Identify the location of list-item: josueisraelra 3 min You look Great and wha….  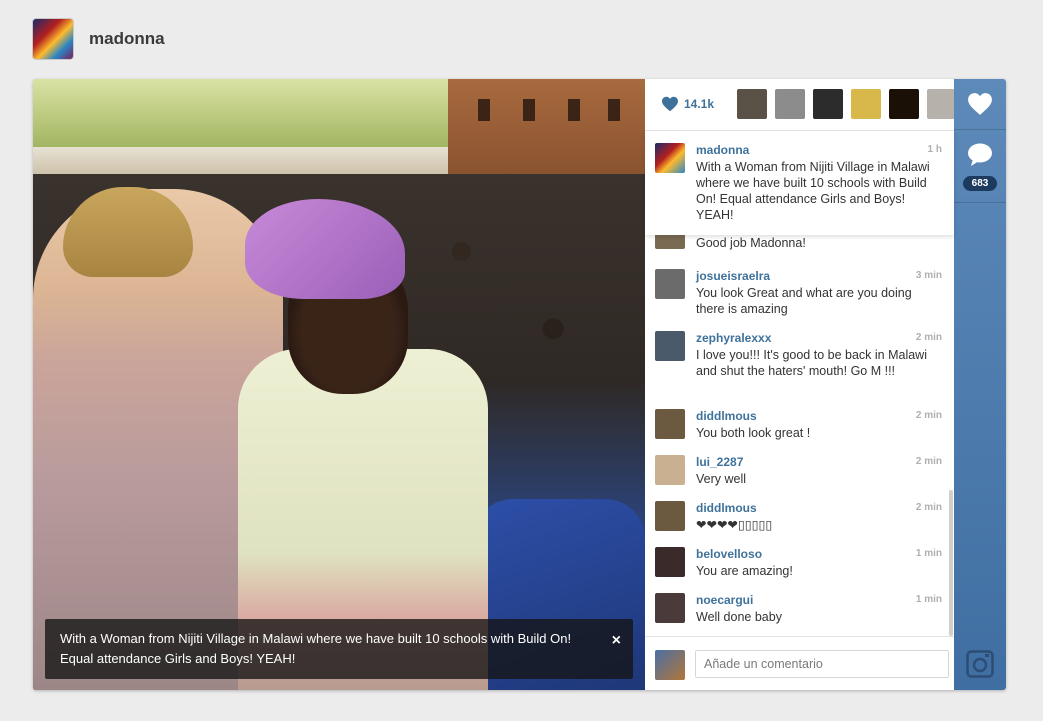
(799, 298).